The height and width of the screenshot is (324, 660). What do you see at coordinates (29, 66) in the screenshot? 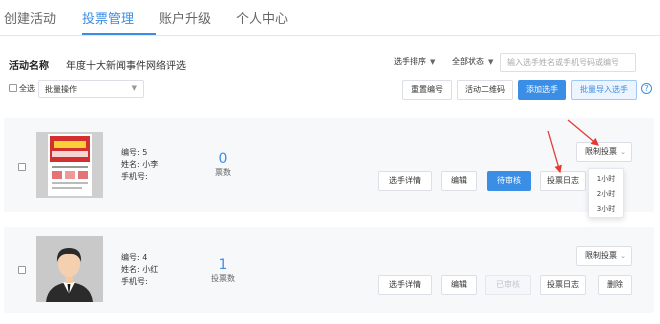
I see `activity-name-label: 活动名称` at bounding box center [29, 66].